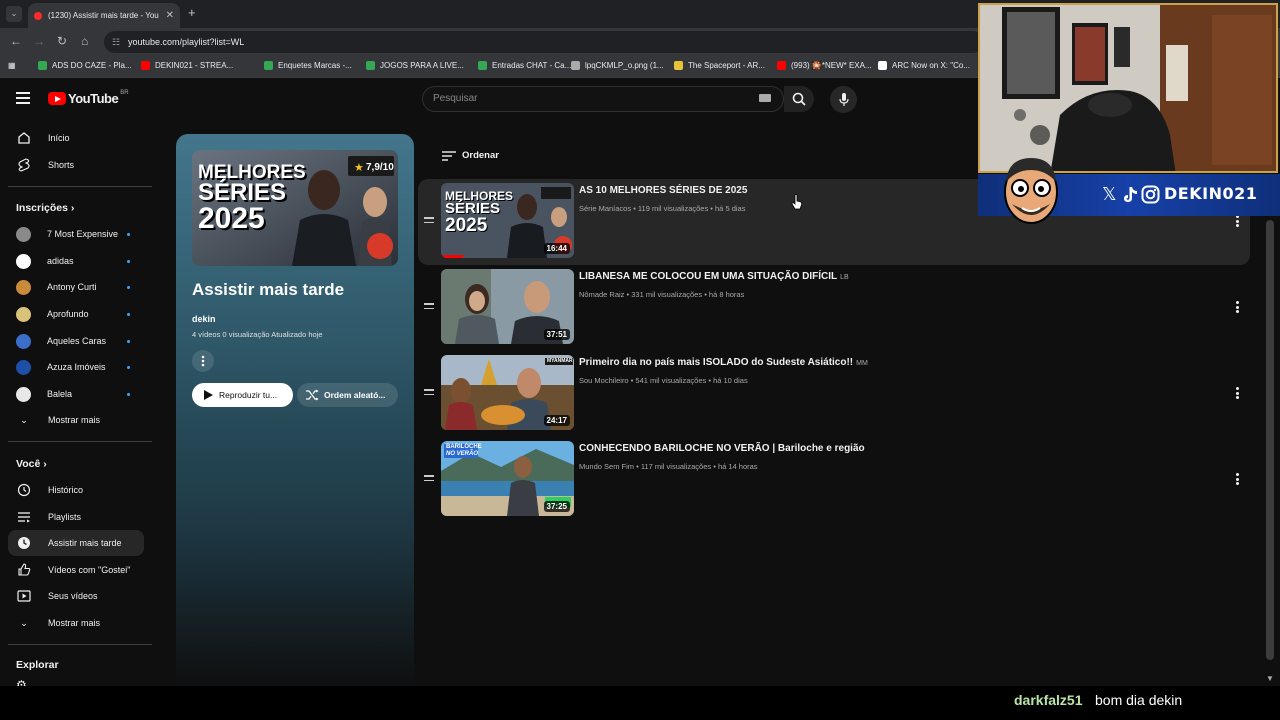  I want to click on menu-icon, so click(23, 99).